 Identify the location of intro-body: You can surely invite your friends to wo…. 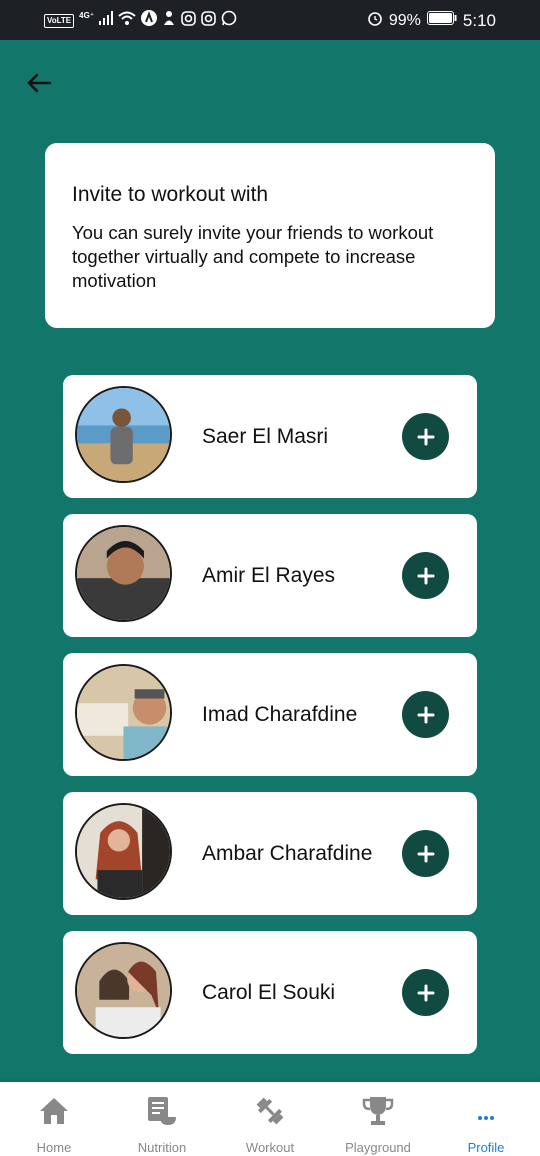
(253, 256).